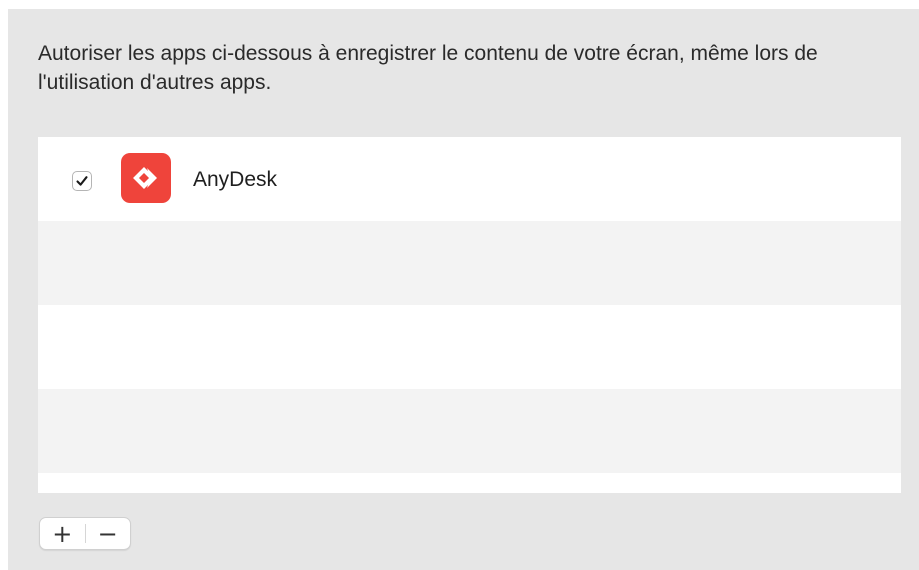 The height and width of the screenshot is (570, 919). I want to click on add-app-button: +, so click(62, 533).